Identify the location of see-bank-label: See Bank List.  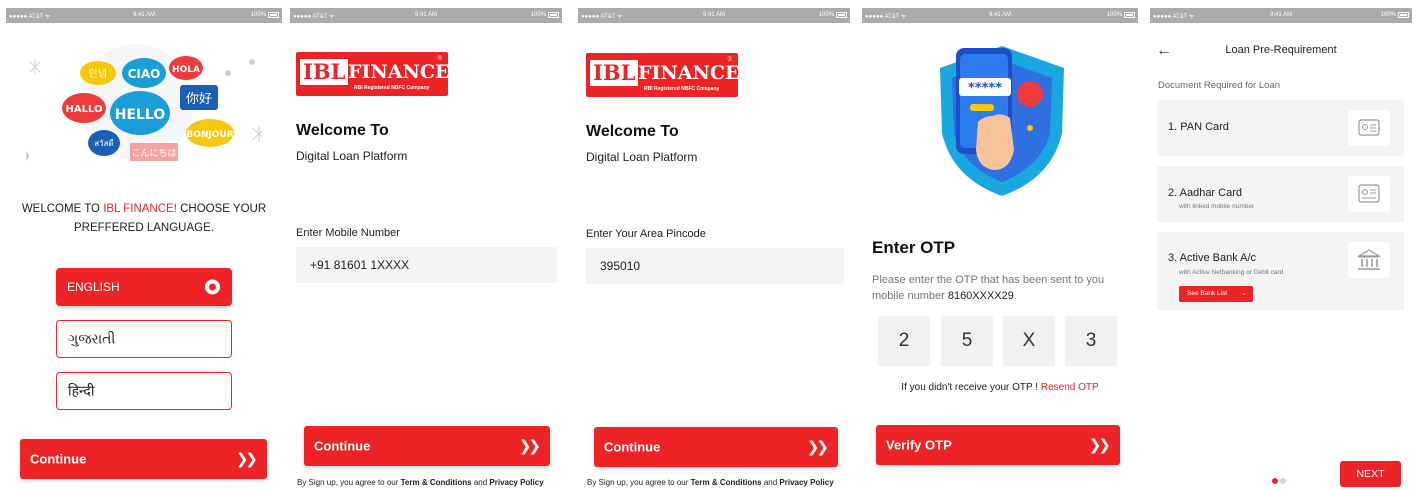
(1207, 293).